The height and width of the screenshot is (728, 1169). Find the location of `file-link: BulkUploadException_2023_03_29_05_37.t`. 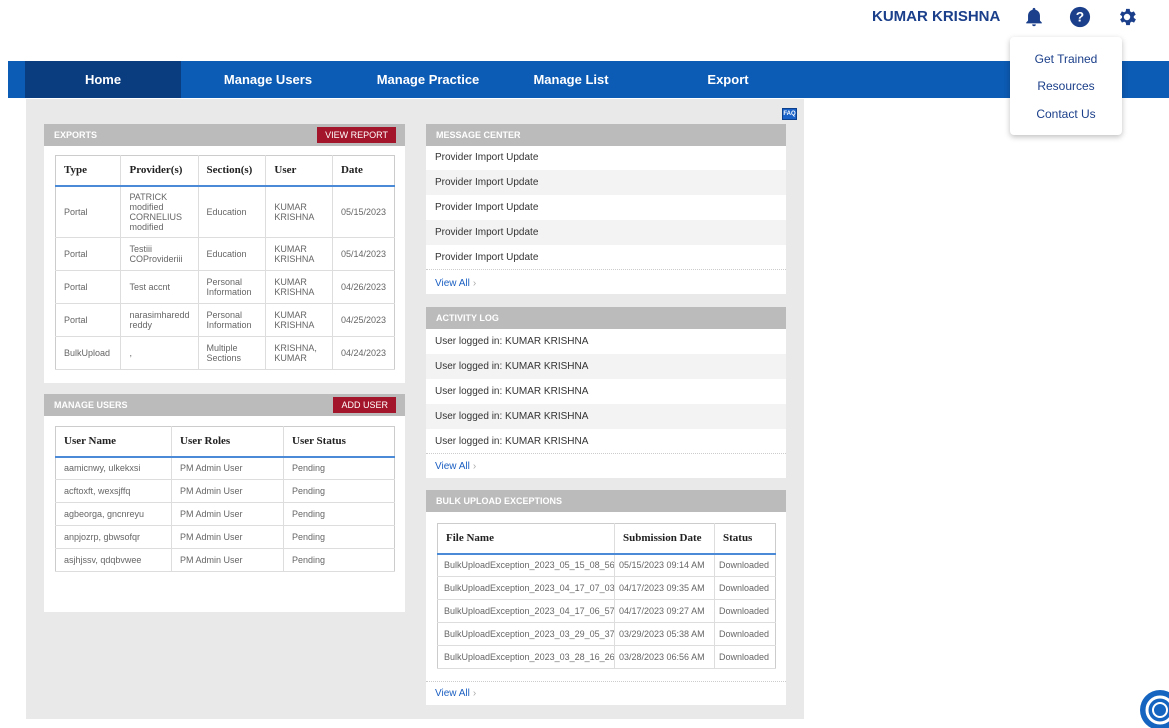

file-link: BulkUploadException_2023_03_29_05_37.t is located at coordinates (526, 634).